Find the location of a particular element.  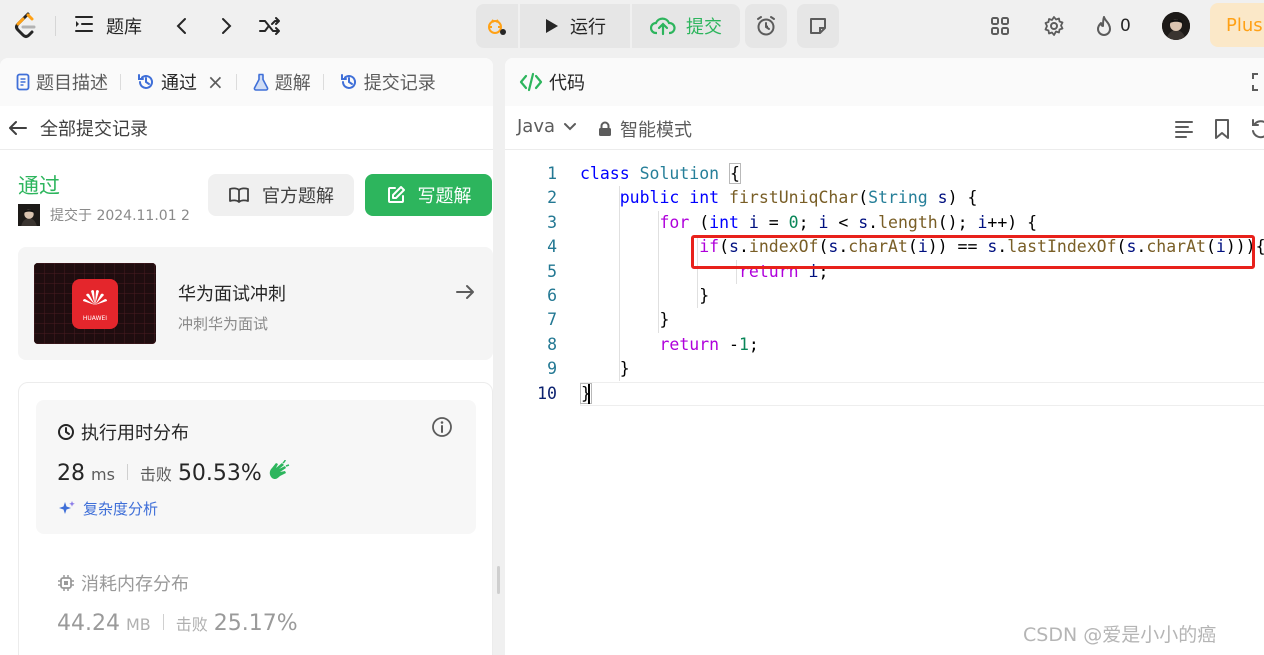

fire-icon is located at coordinates (1104, 26).